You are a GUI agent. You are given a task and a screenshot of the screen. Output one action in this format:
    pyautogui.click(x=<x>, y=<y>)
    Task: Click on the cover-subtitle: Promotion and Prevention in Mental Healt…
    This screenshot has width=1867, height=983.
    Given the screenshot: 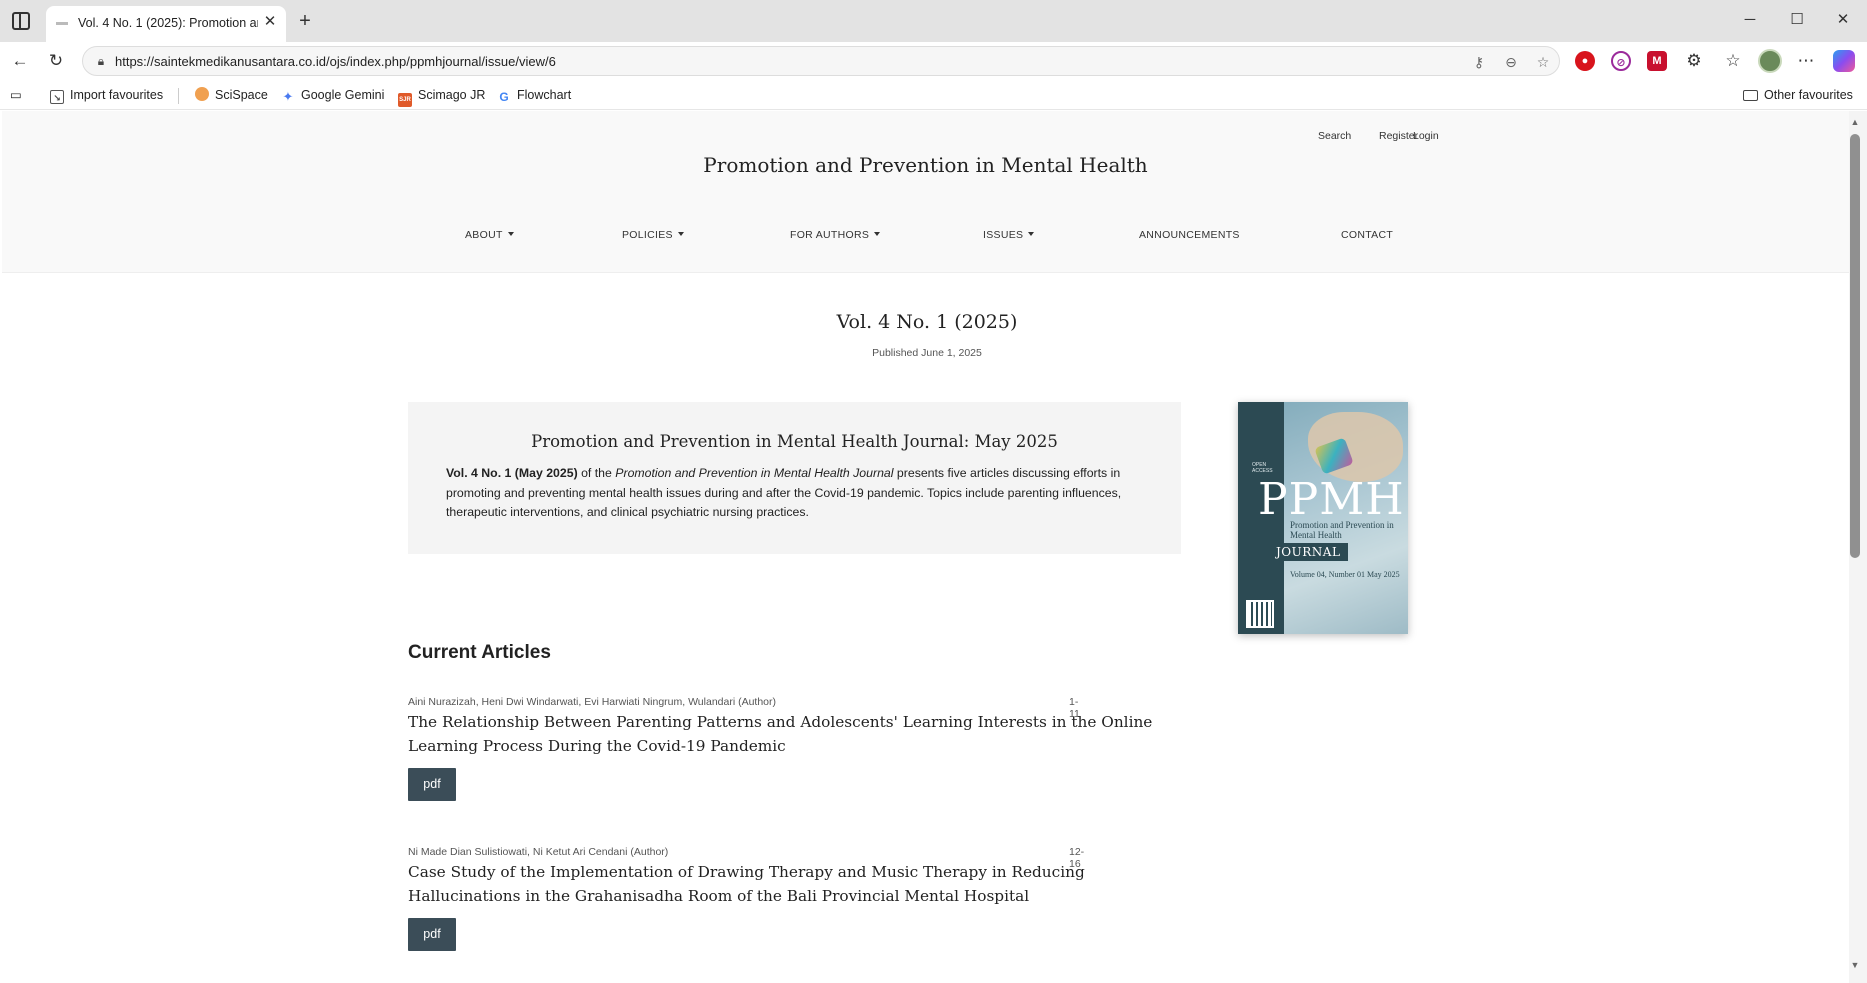 What is the action you would take?
    pyautogui.click(x=1342, y=530)
    